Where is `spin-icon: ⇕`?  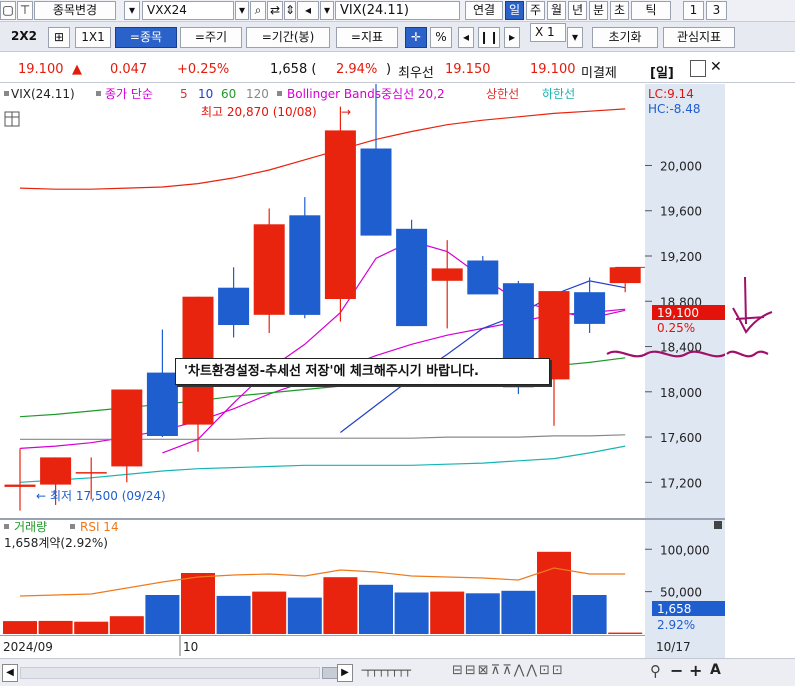
spin-icon: ⇕ is located at coordinates (290, 10).